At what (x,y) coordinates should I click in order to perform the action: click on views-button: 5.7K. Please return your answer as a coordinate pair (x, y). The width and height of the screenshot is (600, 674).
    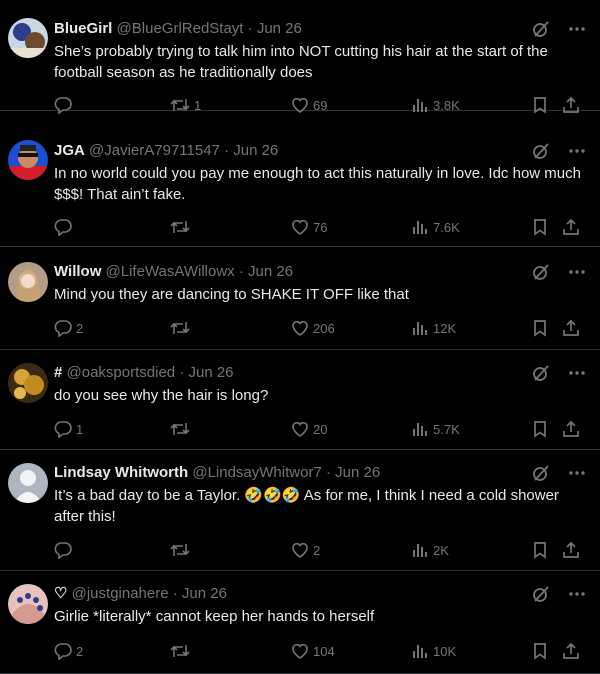
    Looking at the image, I should click on (435, 429).